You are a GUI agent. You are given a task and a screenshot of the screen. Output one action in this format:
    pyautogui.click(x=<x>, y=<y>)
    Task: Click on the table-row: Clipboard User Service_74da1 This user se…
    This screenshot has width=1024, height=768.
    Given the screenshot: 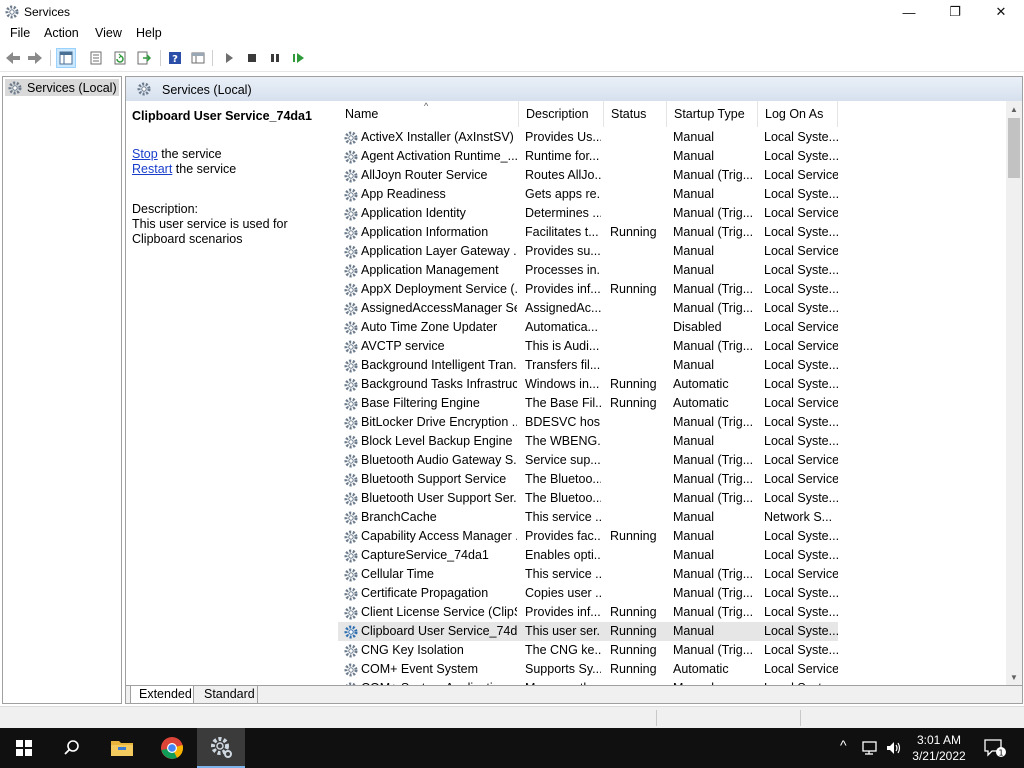 What is the action you would take?
    pyautogui.click(x=588, y=631)
    